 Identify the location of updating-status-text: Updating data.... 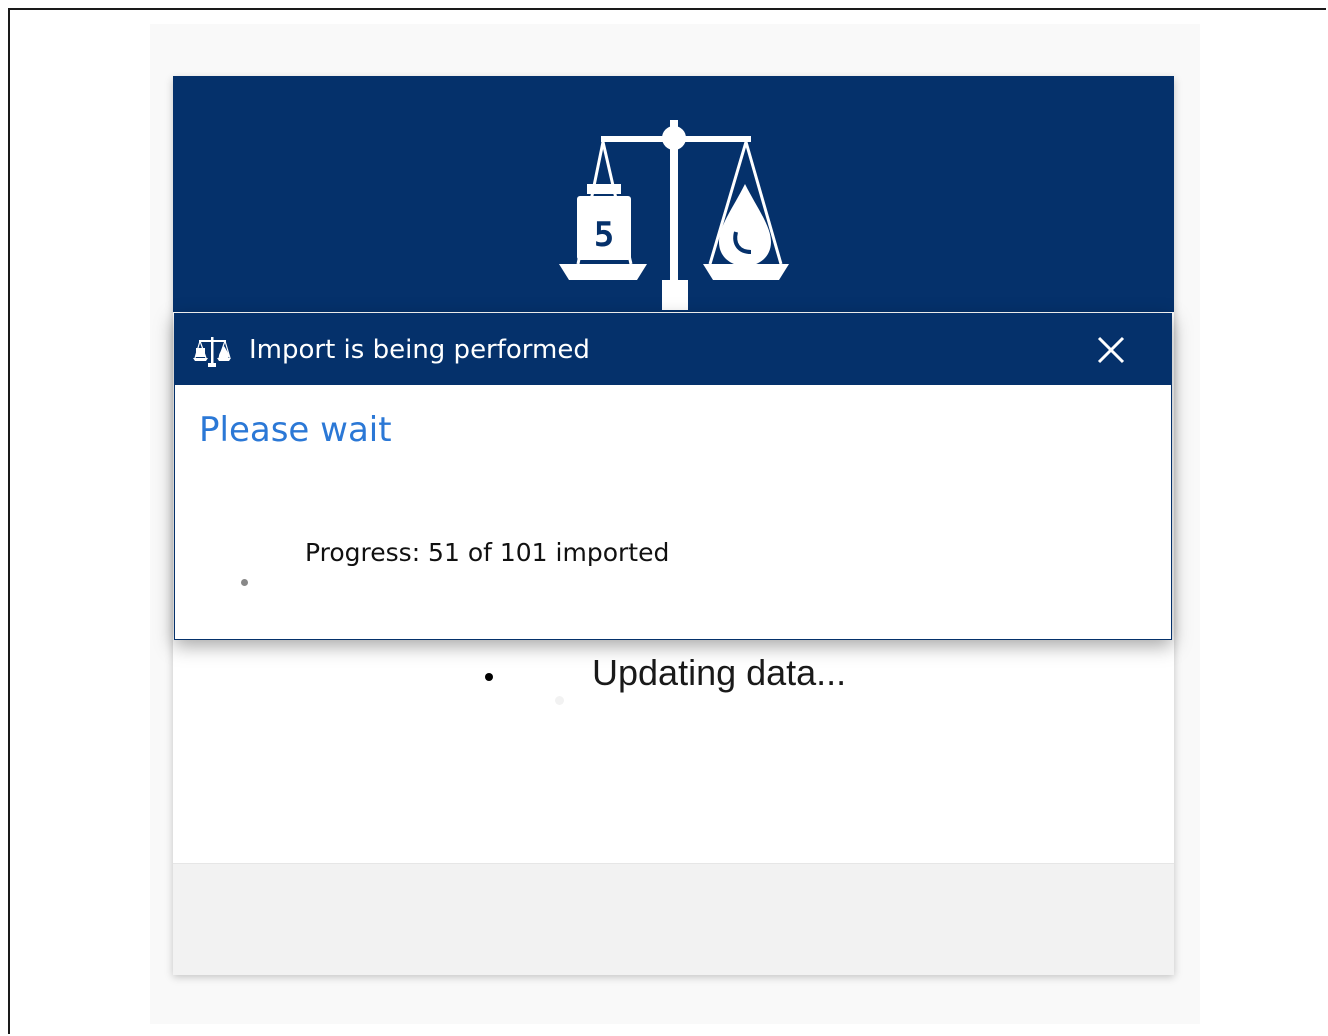
(719, 672).